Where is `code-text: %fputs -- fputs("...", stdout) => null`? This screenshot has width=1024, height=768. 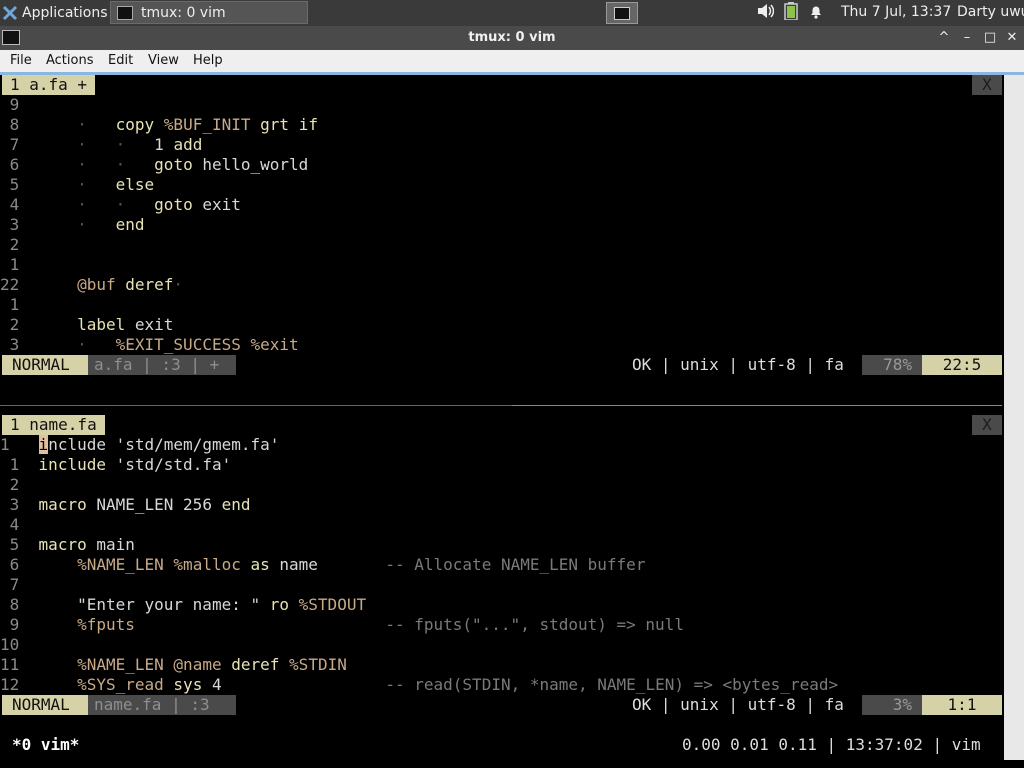 code-text: %fputs -- fputs("...", stdout) => null is located at coordinates (380, 624).